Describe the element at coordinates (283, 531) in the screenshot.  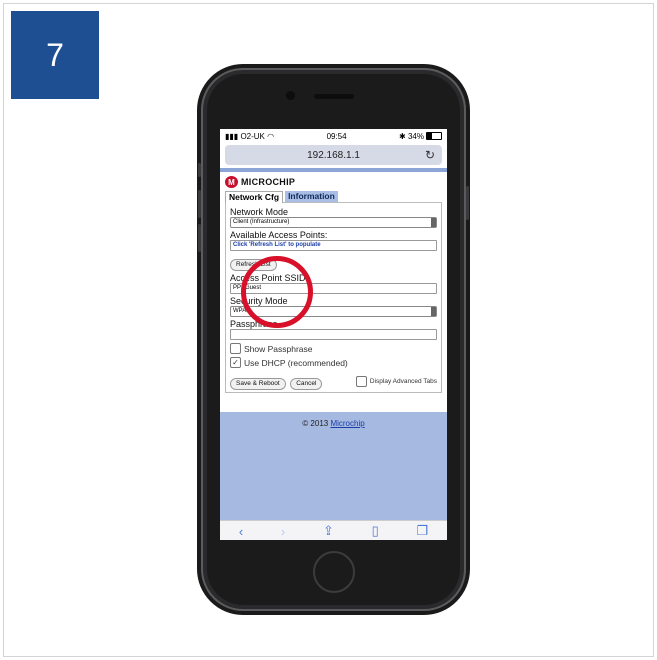
I see `forward-icon: ›` at that location.